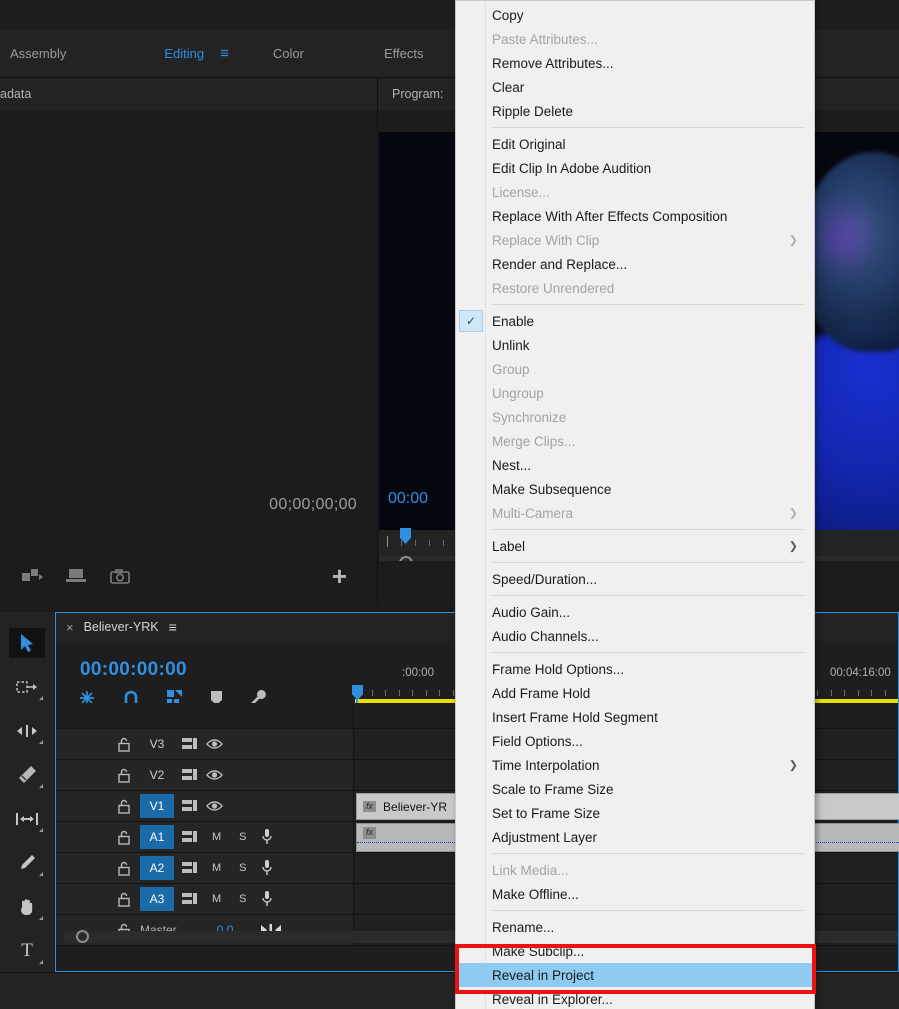 The width and height of the screenshot is (899, 1009). I want to click on menu-item-scale-to-frame-size: Scale to Frame Size, so click(635, 789).